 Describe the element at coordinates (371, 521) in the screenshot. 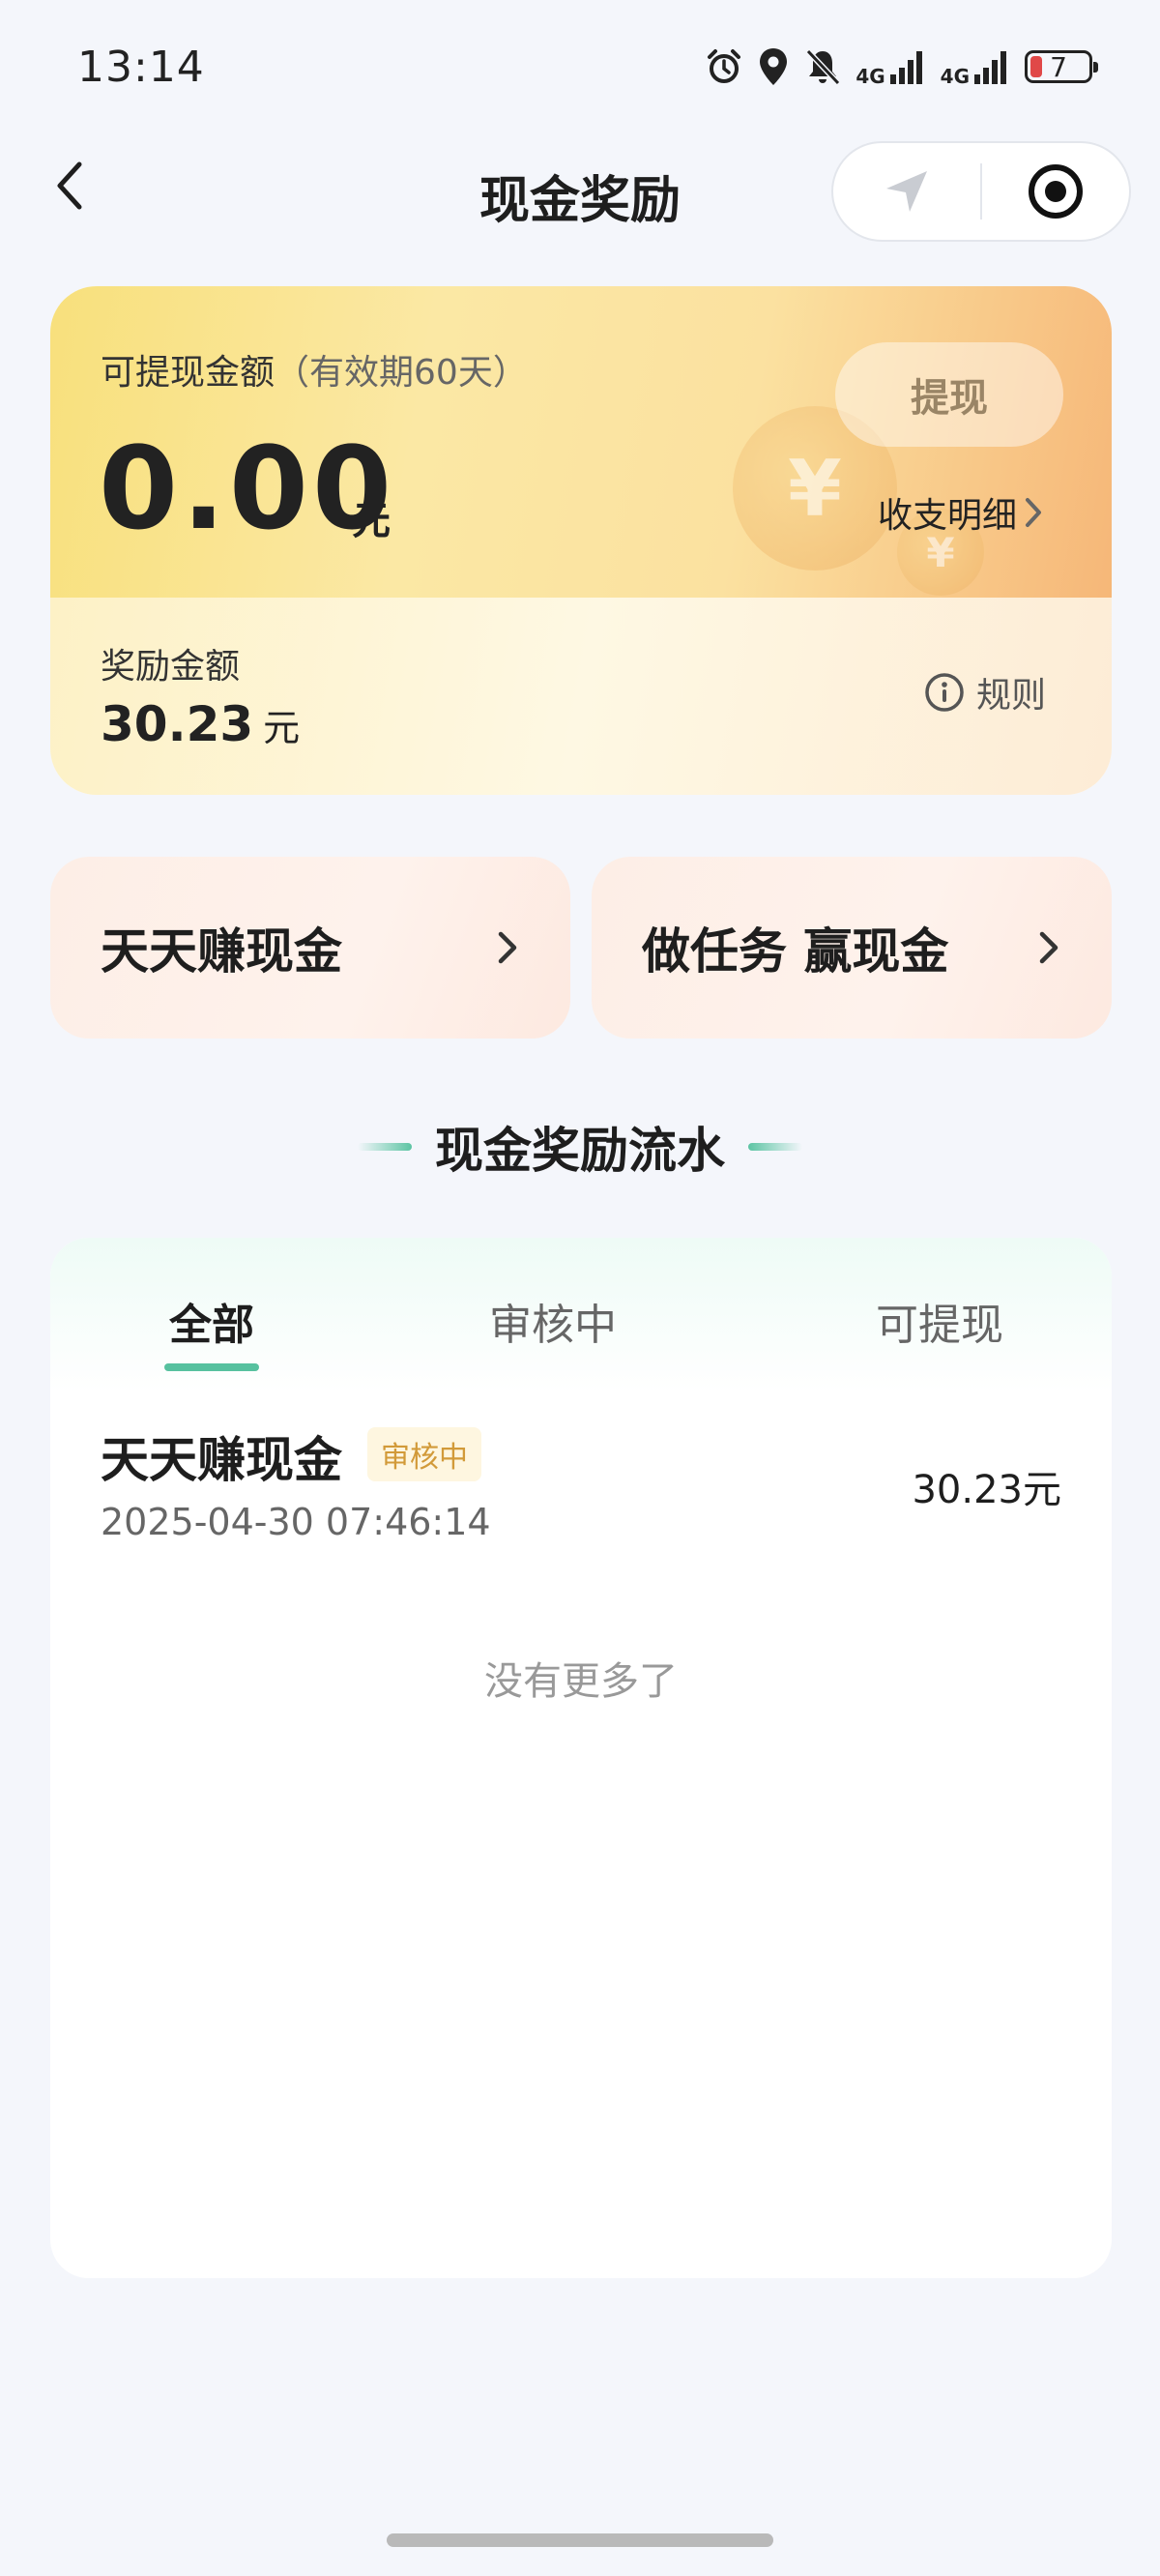

I see `withdrawable-unit: 元` at that location.